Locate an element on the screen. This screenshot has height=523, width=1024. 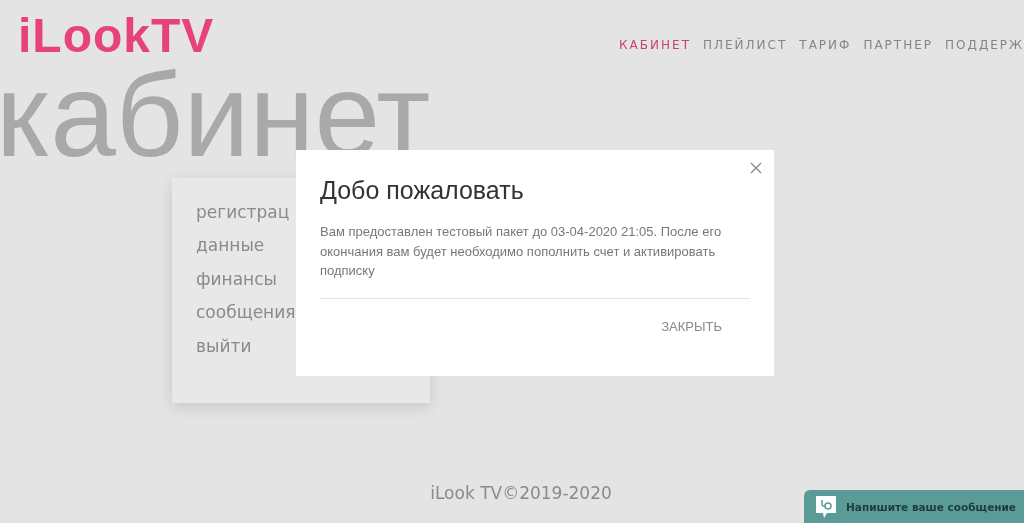
dialog-message: Вам предоставлен тестовый пакет до 03-04-2020 21:05. После его окончания вам будет необходимо пополнить счет и активировать подписку is located at coordinates (521, 251).